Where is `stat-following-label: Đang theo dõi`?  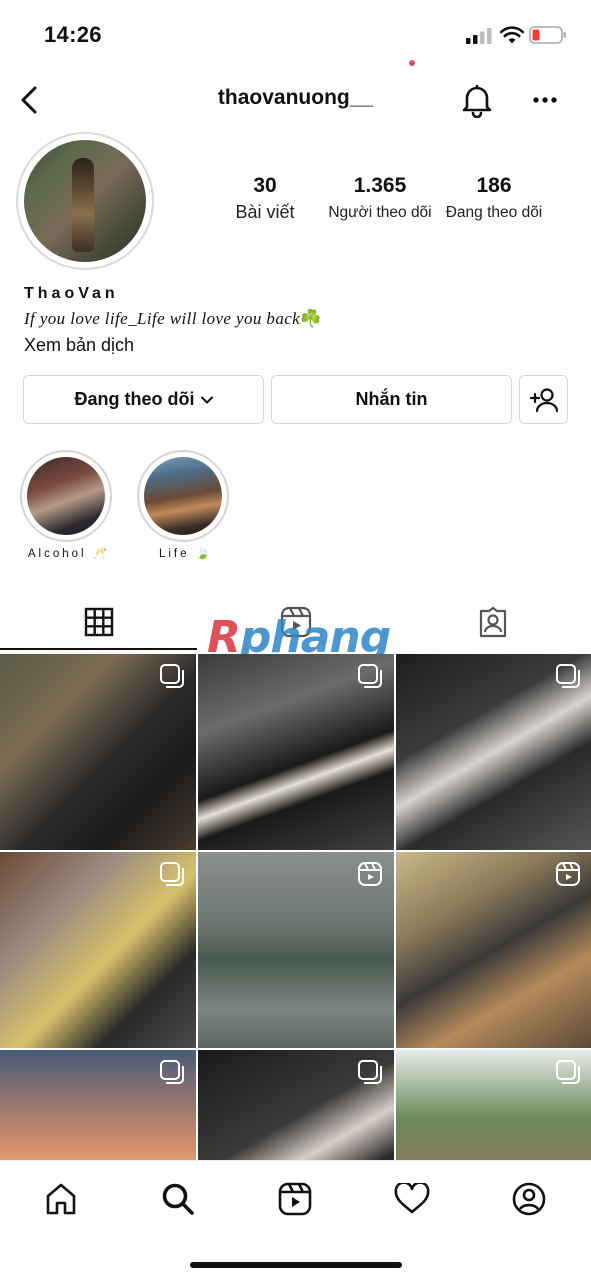 stat-following-label: Đang theo dõi is located at coordinates (494, 212).